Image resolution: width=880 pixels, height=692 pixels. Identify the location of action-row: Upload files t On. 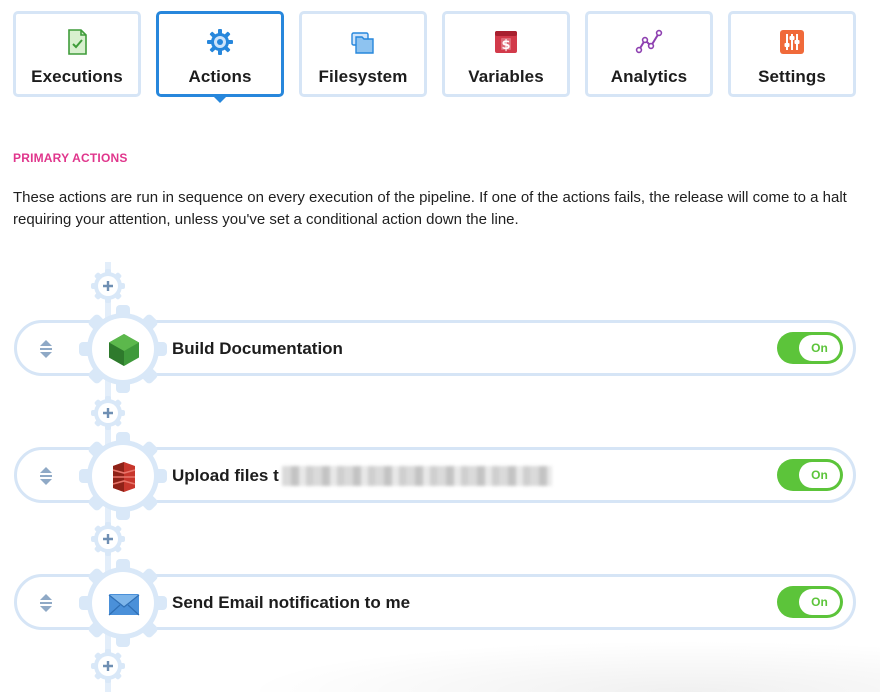
(435, 476).